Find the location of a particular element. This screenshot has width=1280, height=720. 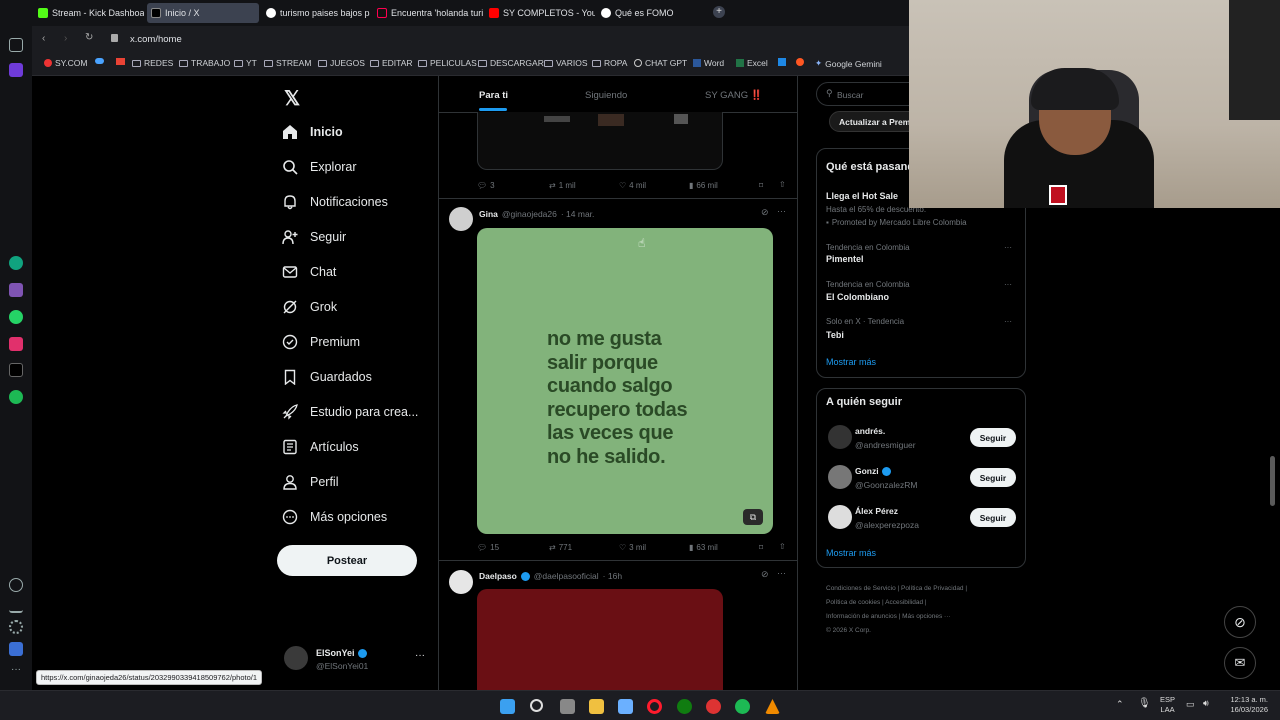

suggest-name: Gonzi is located at coordinates (873, 471).